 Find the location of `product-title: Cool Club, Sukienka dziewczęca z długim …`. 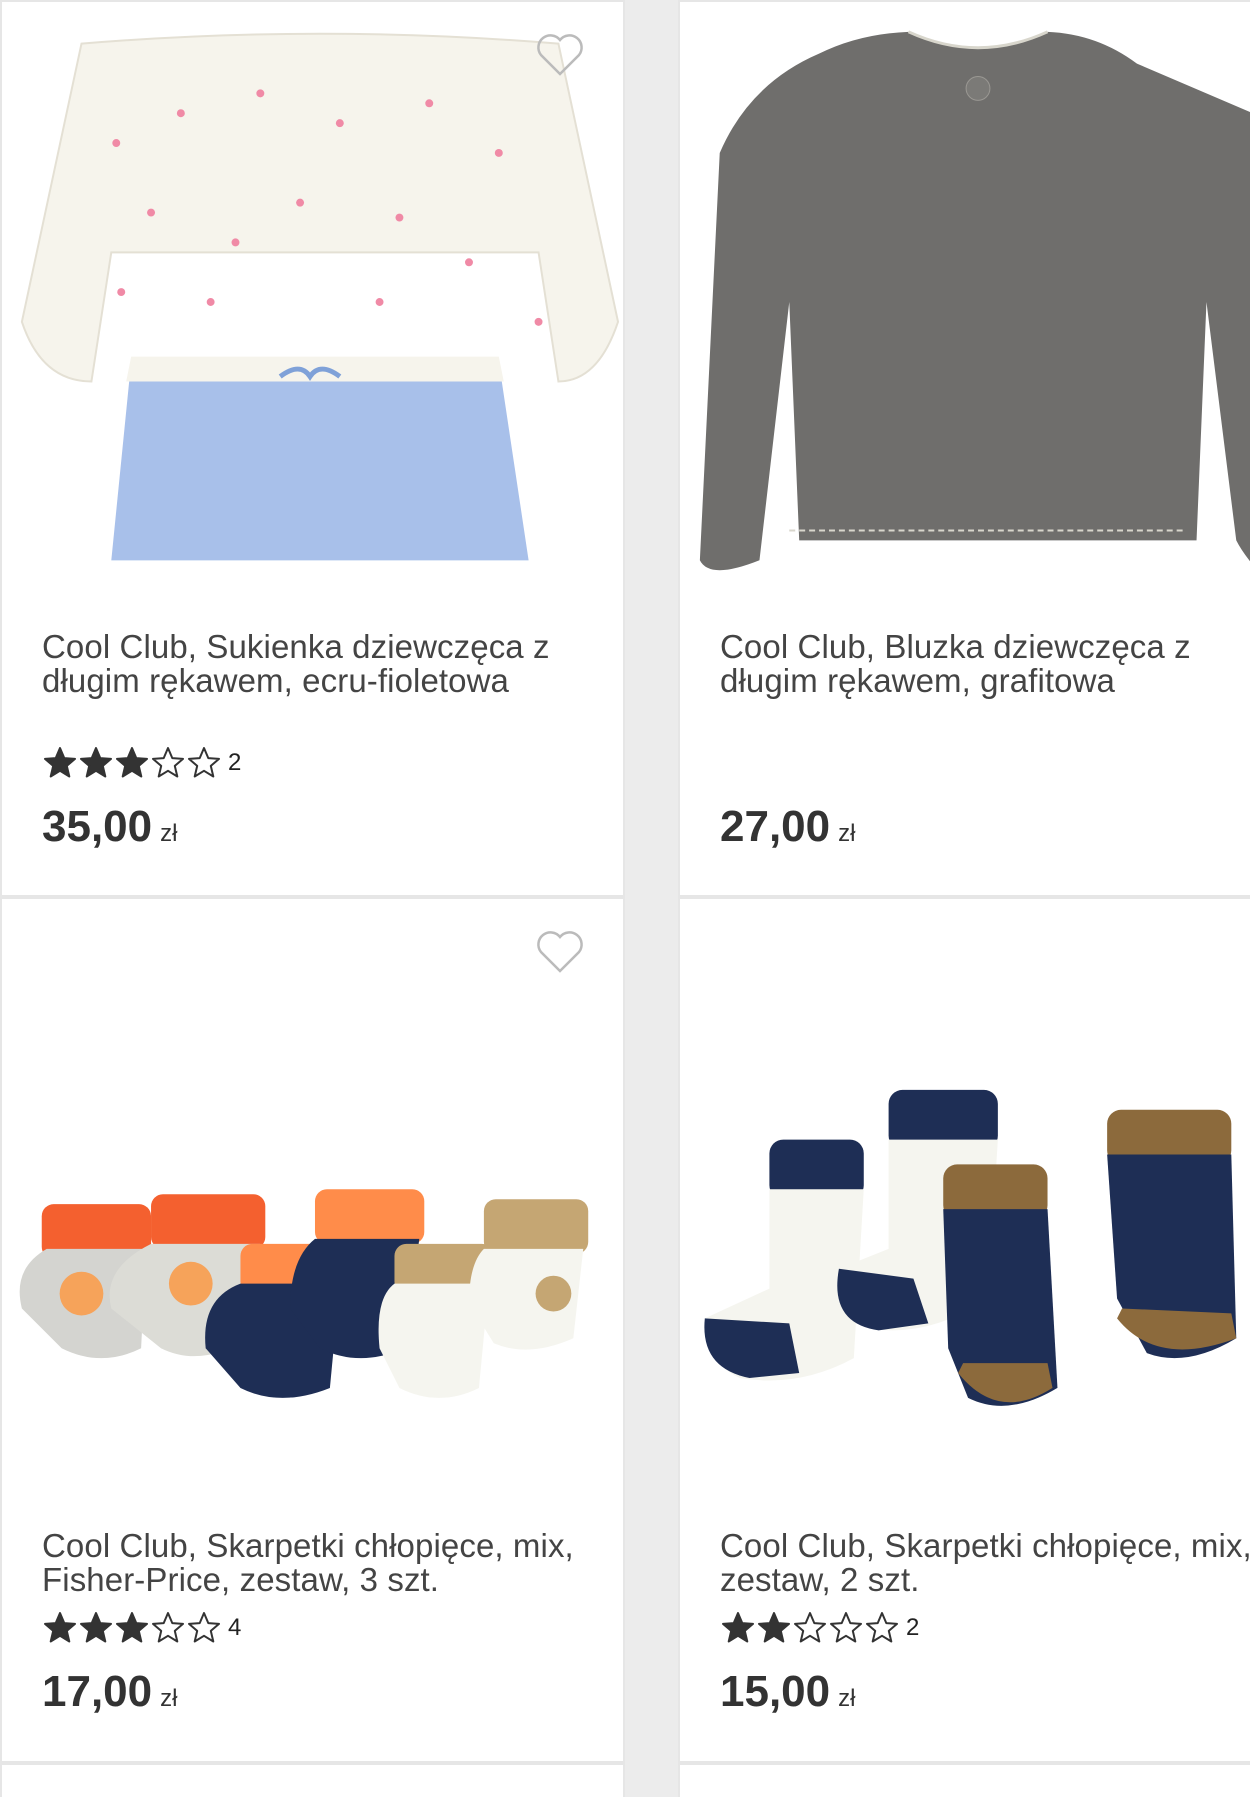

product-title: Cool Club, Sukienka dziewczęca z długim … is located at coordinates (322, 664).